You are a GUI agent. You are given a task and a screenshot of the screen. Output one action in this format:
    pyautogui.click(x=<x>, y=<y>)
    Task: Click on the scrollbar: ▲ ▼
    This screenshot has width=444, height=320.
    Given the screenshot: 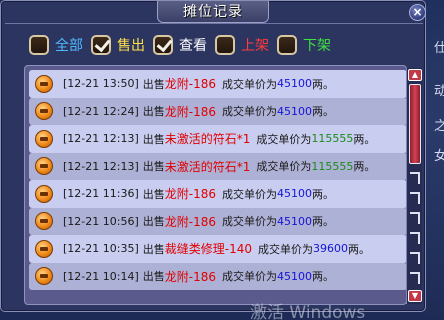 What is the action you would take?
    pyautogui.click(x=414, y=186)
    